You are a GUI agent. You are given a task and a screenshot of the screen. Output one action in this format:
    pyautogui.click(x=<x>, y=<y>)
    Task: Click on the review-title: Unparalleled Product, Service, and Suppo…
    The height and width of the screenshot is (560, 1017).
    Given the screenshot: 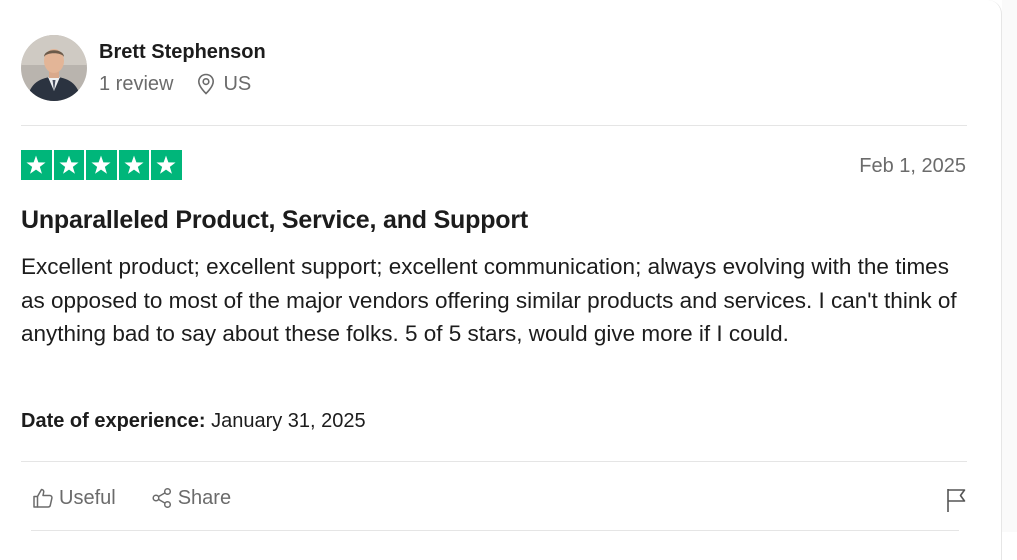 What is the action you would take?
    pyautogui.click(x=274, y=220)
    